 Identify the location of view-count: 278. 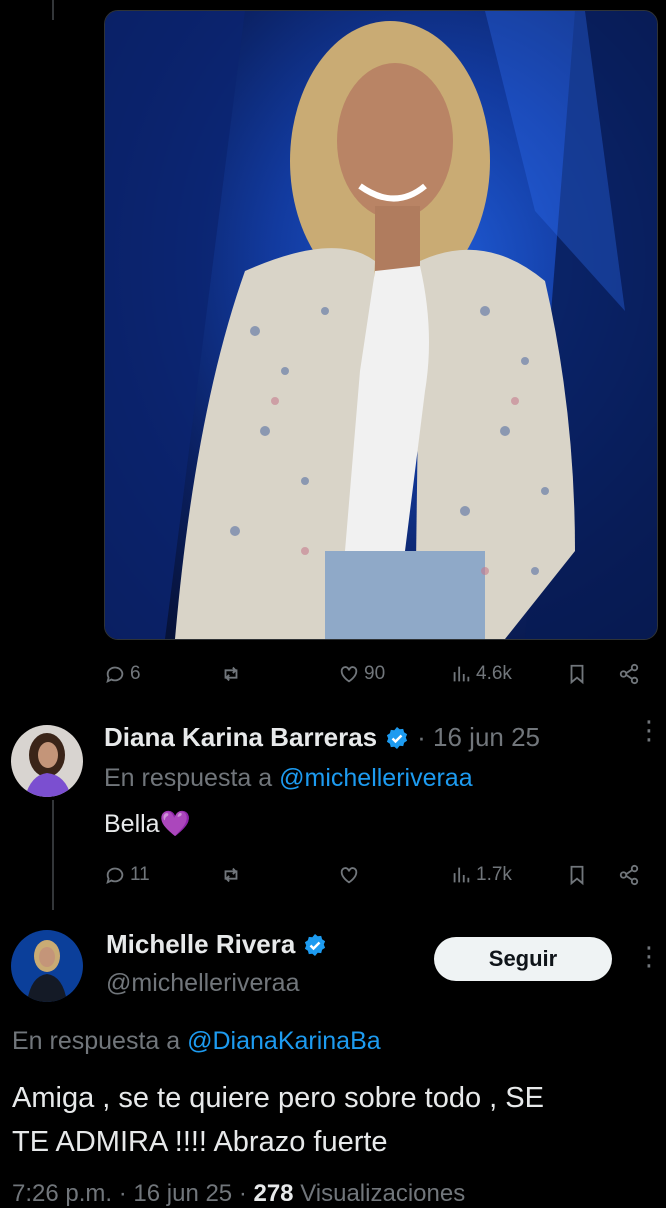
(273, 1193).